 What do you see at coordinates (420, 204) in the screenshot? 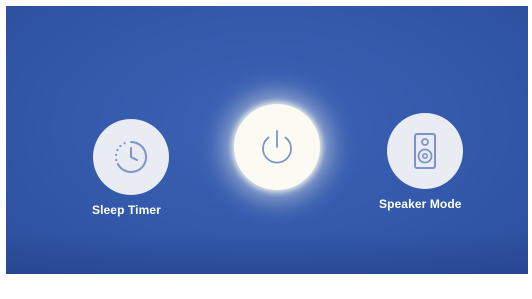
I see `speaker-mode-label: Speaker Mode` at bounding box center [420, 204].